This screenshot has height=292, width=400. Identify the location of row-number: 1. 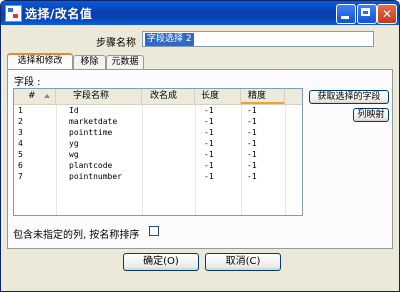
(20, 110).